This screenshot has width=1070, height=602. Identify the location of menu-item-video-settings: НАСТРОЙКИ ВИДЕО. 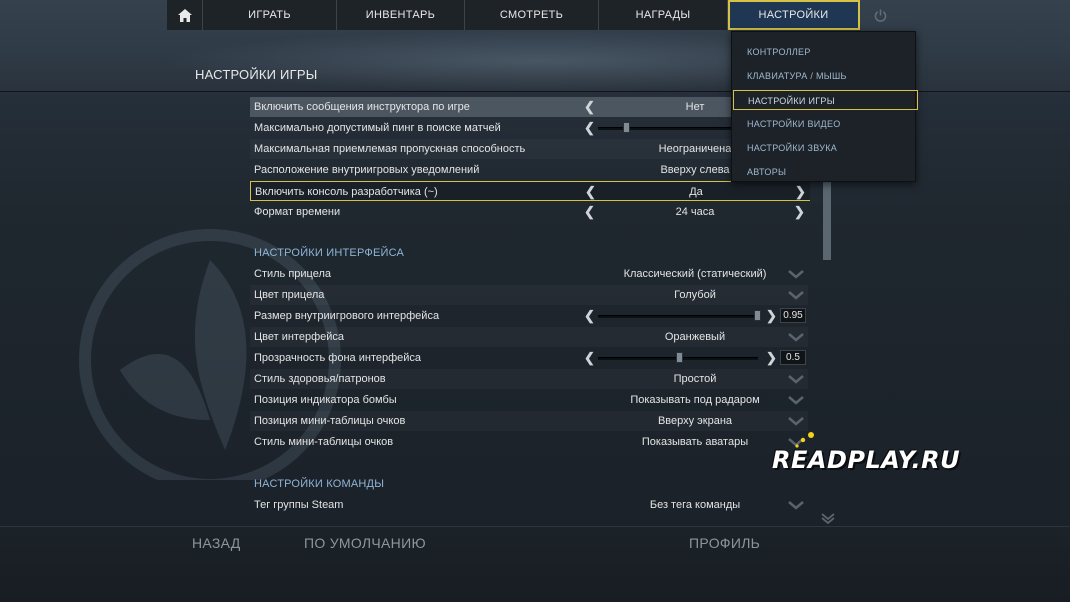
(824, 124).